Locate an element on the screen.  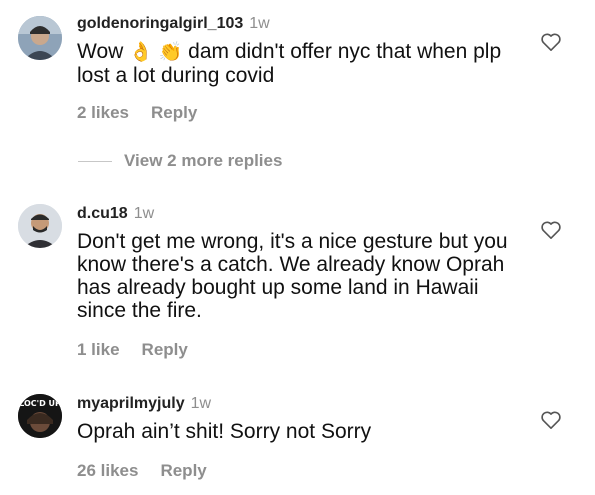
avatar-logo-text: LOC'D UP is located at coordinates (40, 403).